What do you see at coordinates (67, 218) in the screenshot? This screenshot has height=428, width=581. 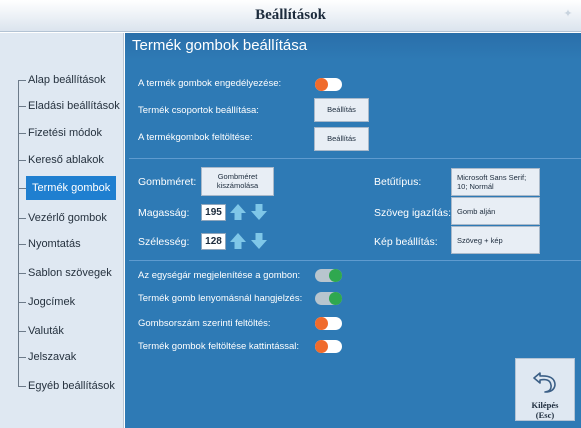 I see `sidebar-item-label: Vezérlő gombok` at bounding box center [67, 218].